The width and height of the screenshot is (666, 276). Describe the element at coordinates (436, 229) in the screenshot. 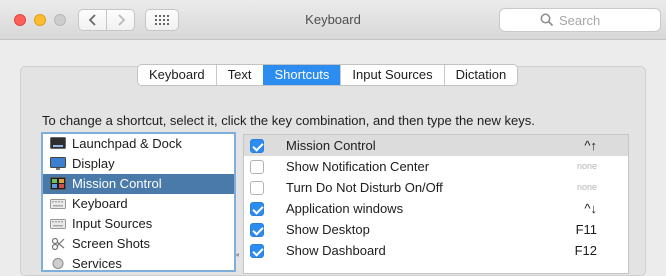

I see `shortcut-row: Show Desktop F11` at that location.